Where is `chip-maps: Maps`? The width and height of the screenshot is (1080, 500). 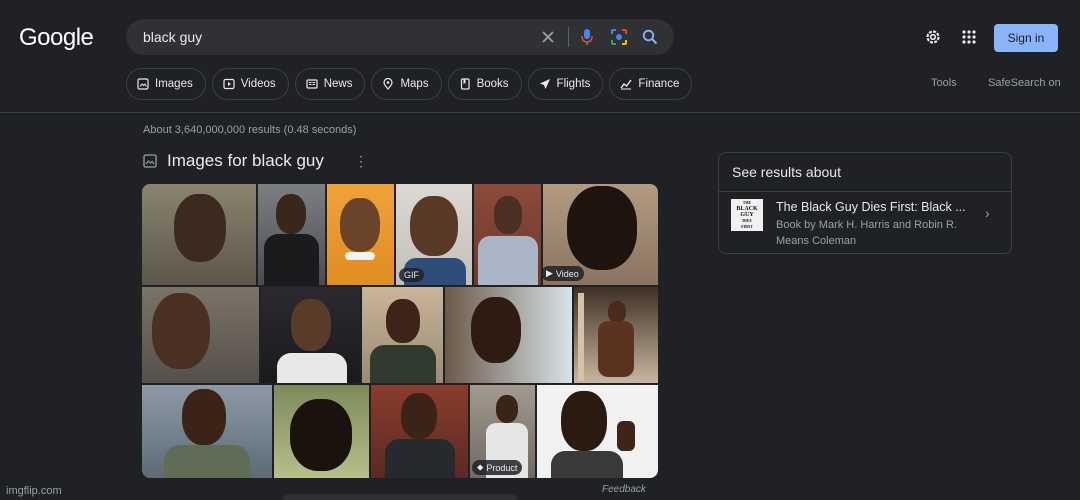
chip-maps: Maps is located at coordinates (406, 84).